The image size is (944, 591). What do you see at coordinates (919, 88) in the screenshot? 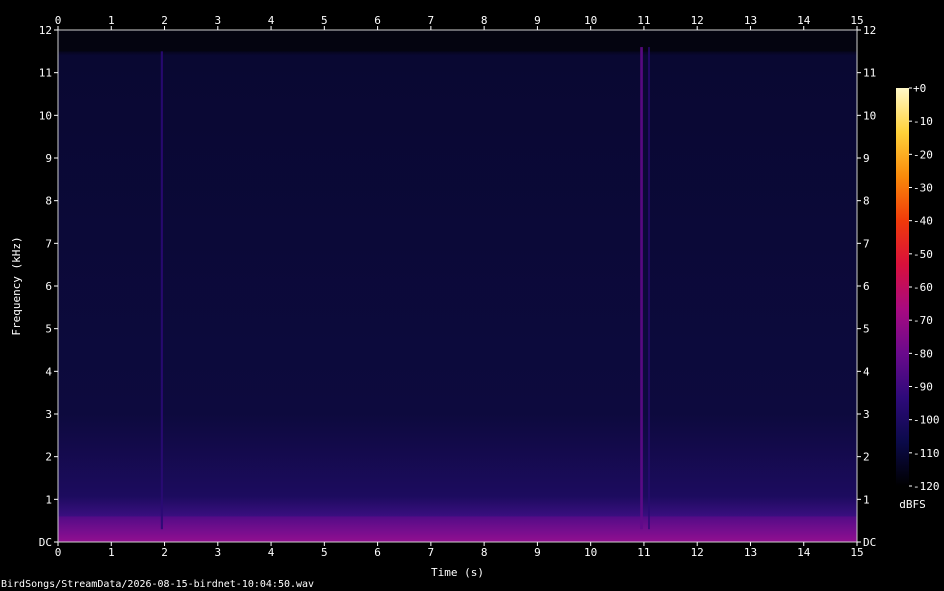
I see `colorbar-tick-label: +0` at bounding box center [919, 88].